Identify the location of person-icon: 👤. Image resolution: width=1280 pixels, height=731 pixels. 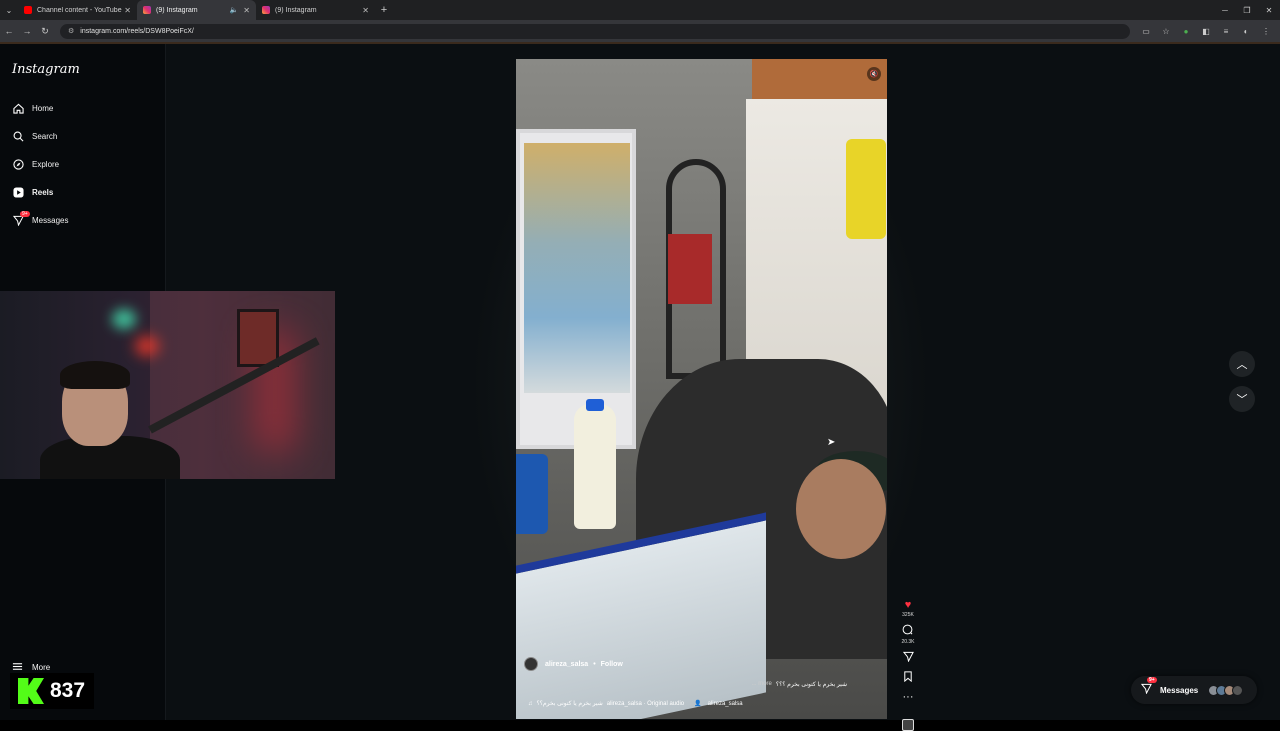
(698, 704).